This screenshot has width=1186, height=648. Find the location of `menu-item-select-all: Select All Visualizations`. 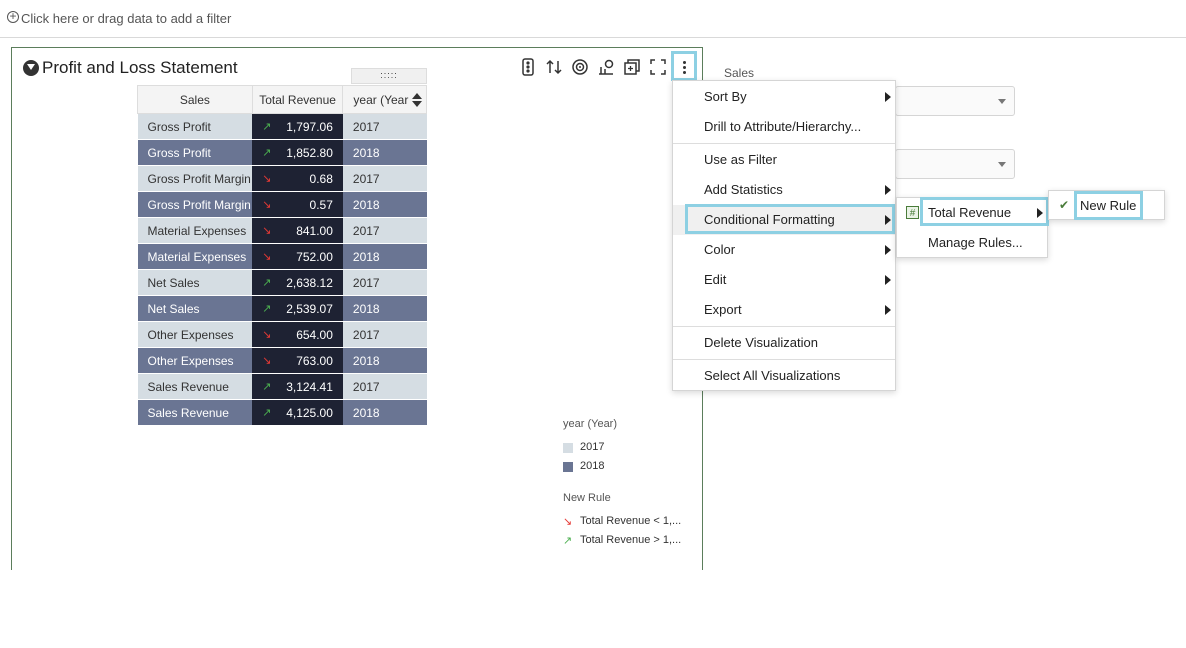

menu-item-select-all: Select All Visualizations is located at coordinates (772, 376).